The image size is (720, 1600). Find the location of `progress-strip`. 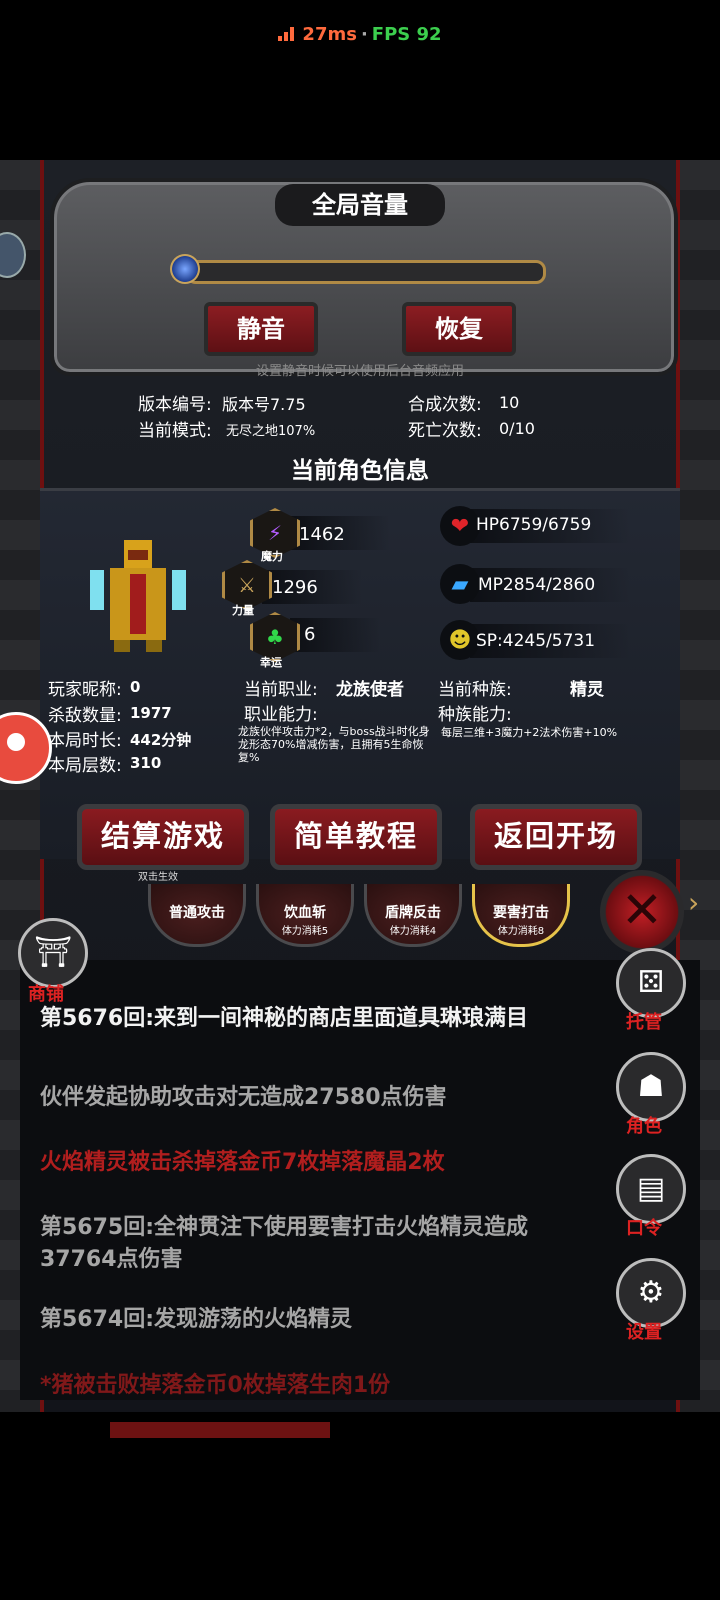

progress-strip is located at coordinates (220, 1430).